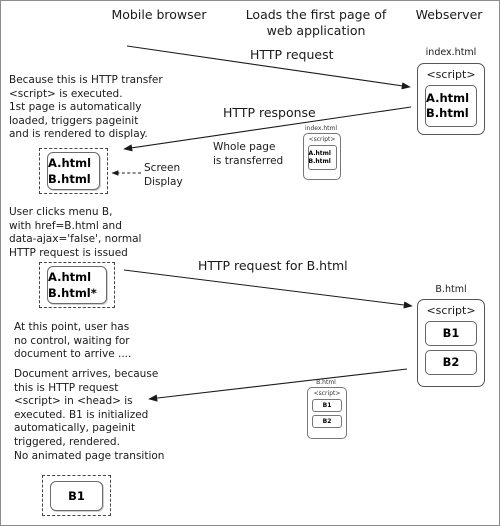 This screenshot has width=500, height=526. I want to click on transferred-index-pages-box: A.html B.html, so click(322, 157).